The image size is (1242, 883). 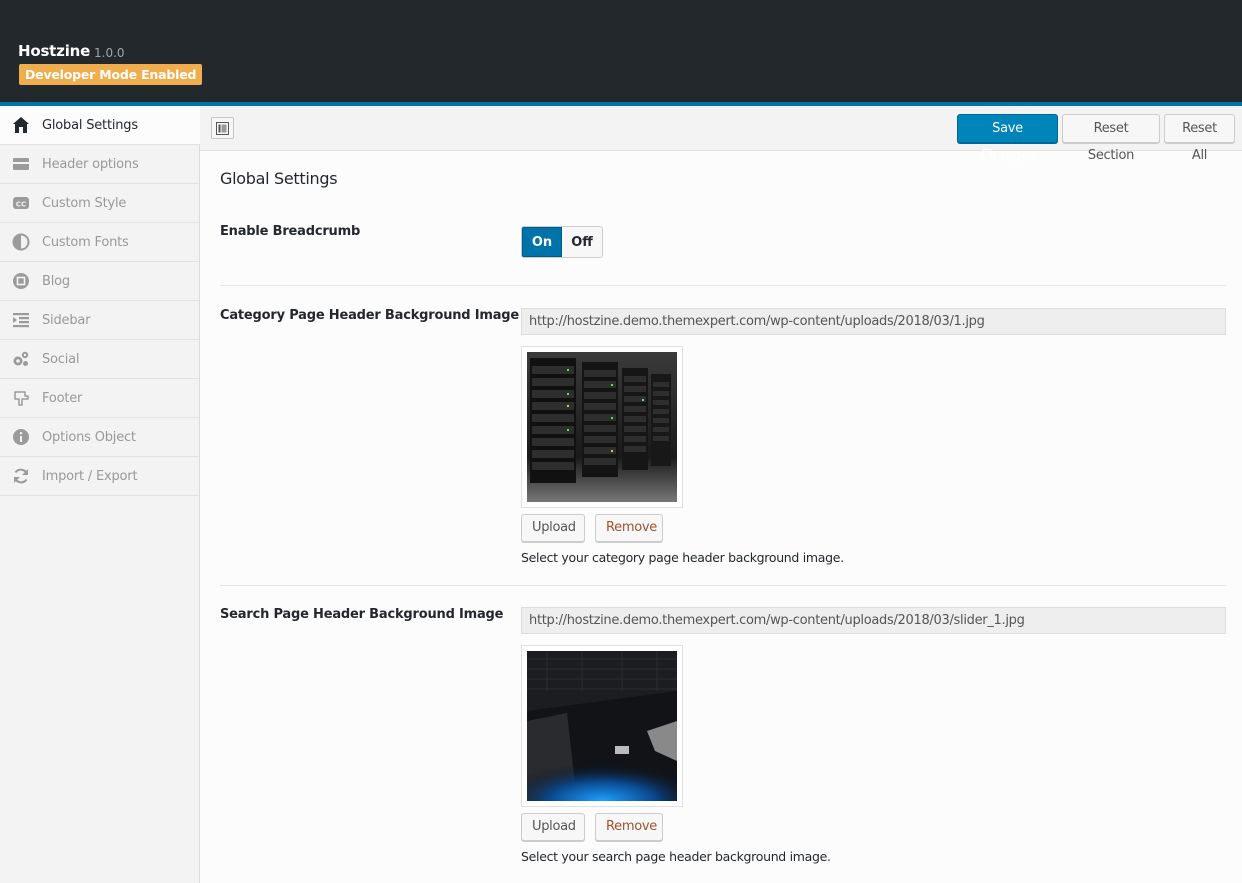 I want to click on breadcrumb-toggle: On Off, so click(x=562, y=242).